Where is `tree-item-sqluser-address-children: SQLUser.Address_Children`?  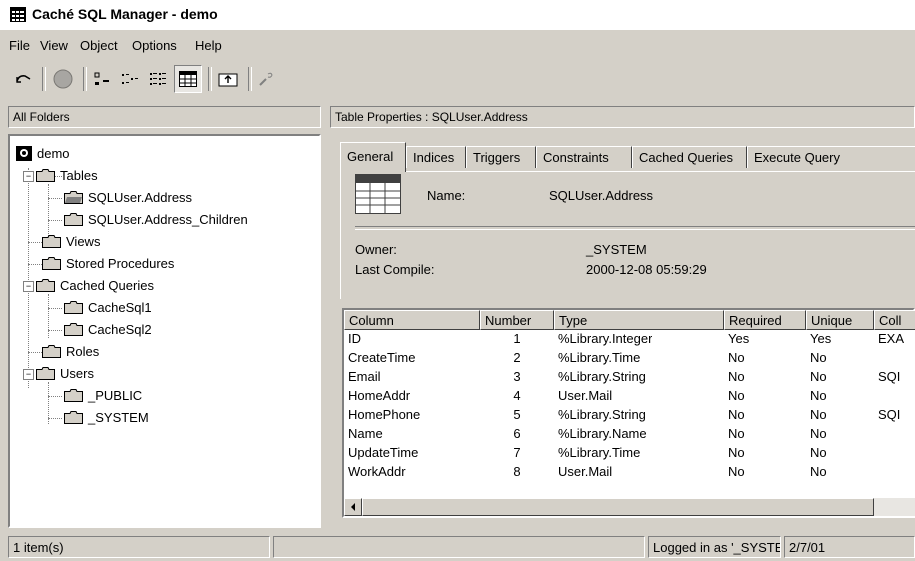 tree-item-sqluser-address-children: SQLUser.Address_Children is located at coordinates (156, 219).